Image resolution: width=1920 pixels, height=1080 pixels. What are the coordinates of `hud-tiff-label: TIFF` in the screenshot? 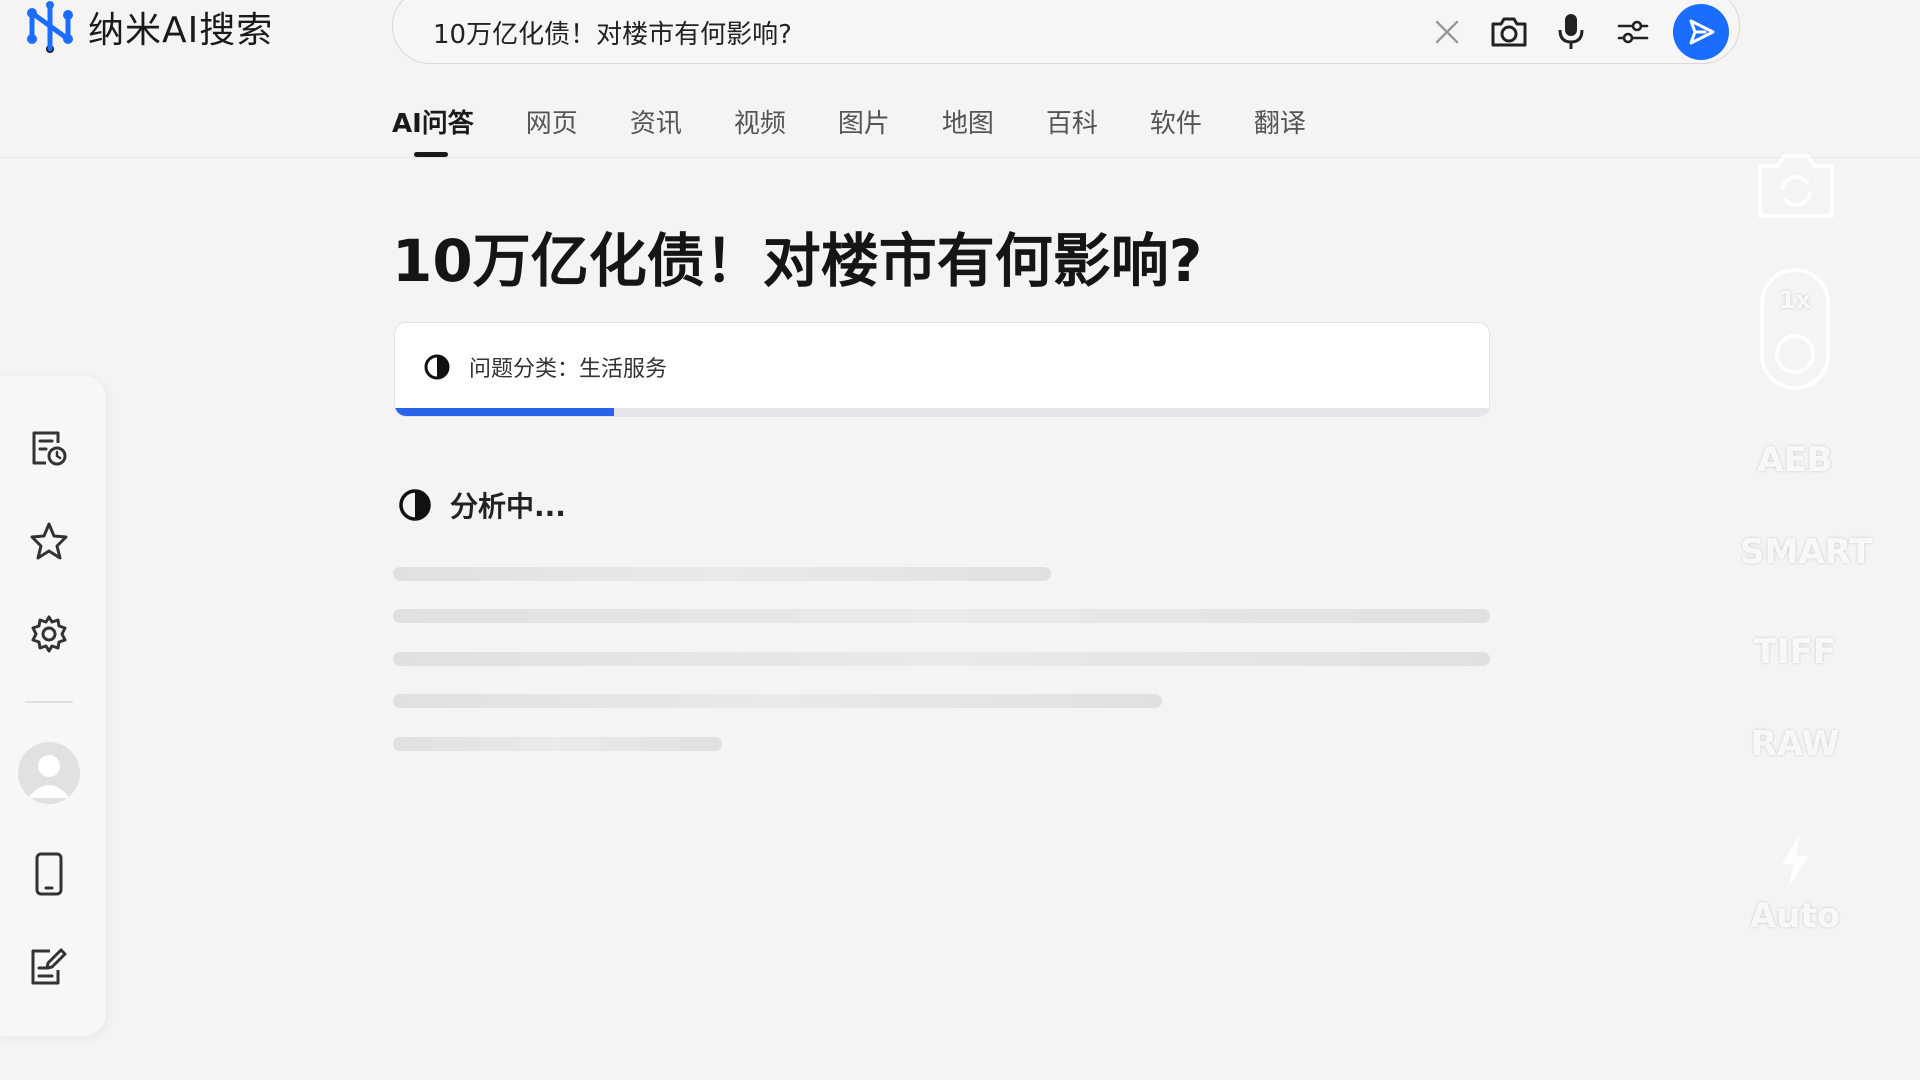 It's located at (1795, 652).